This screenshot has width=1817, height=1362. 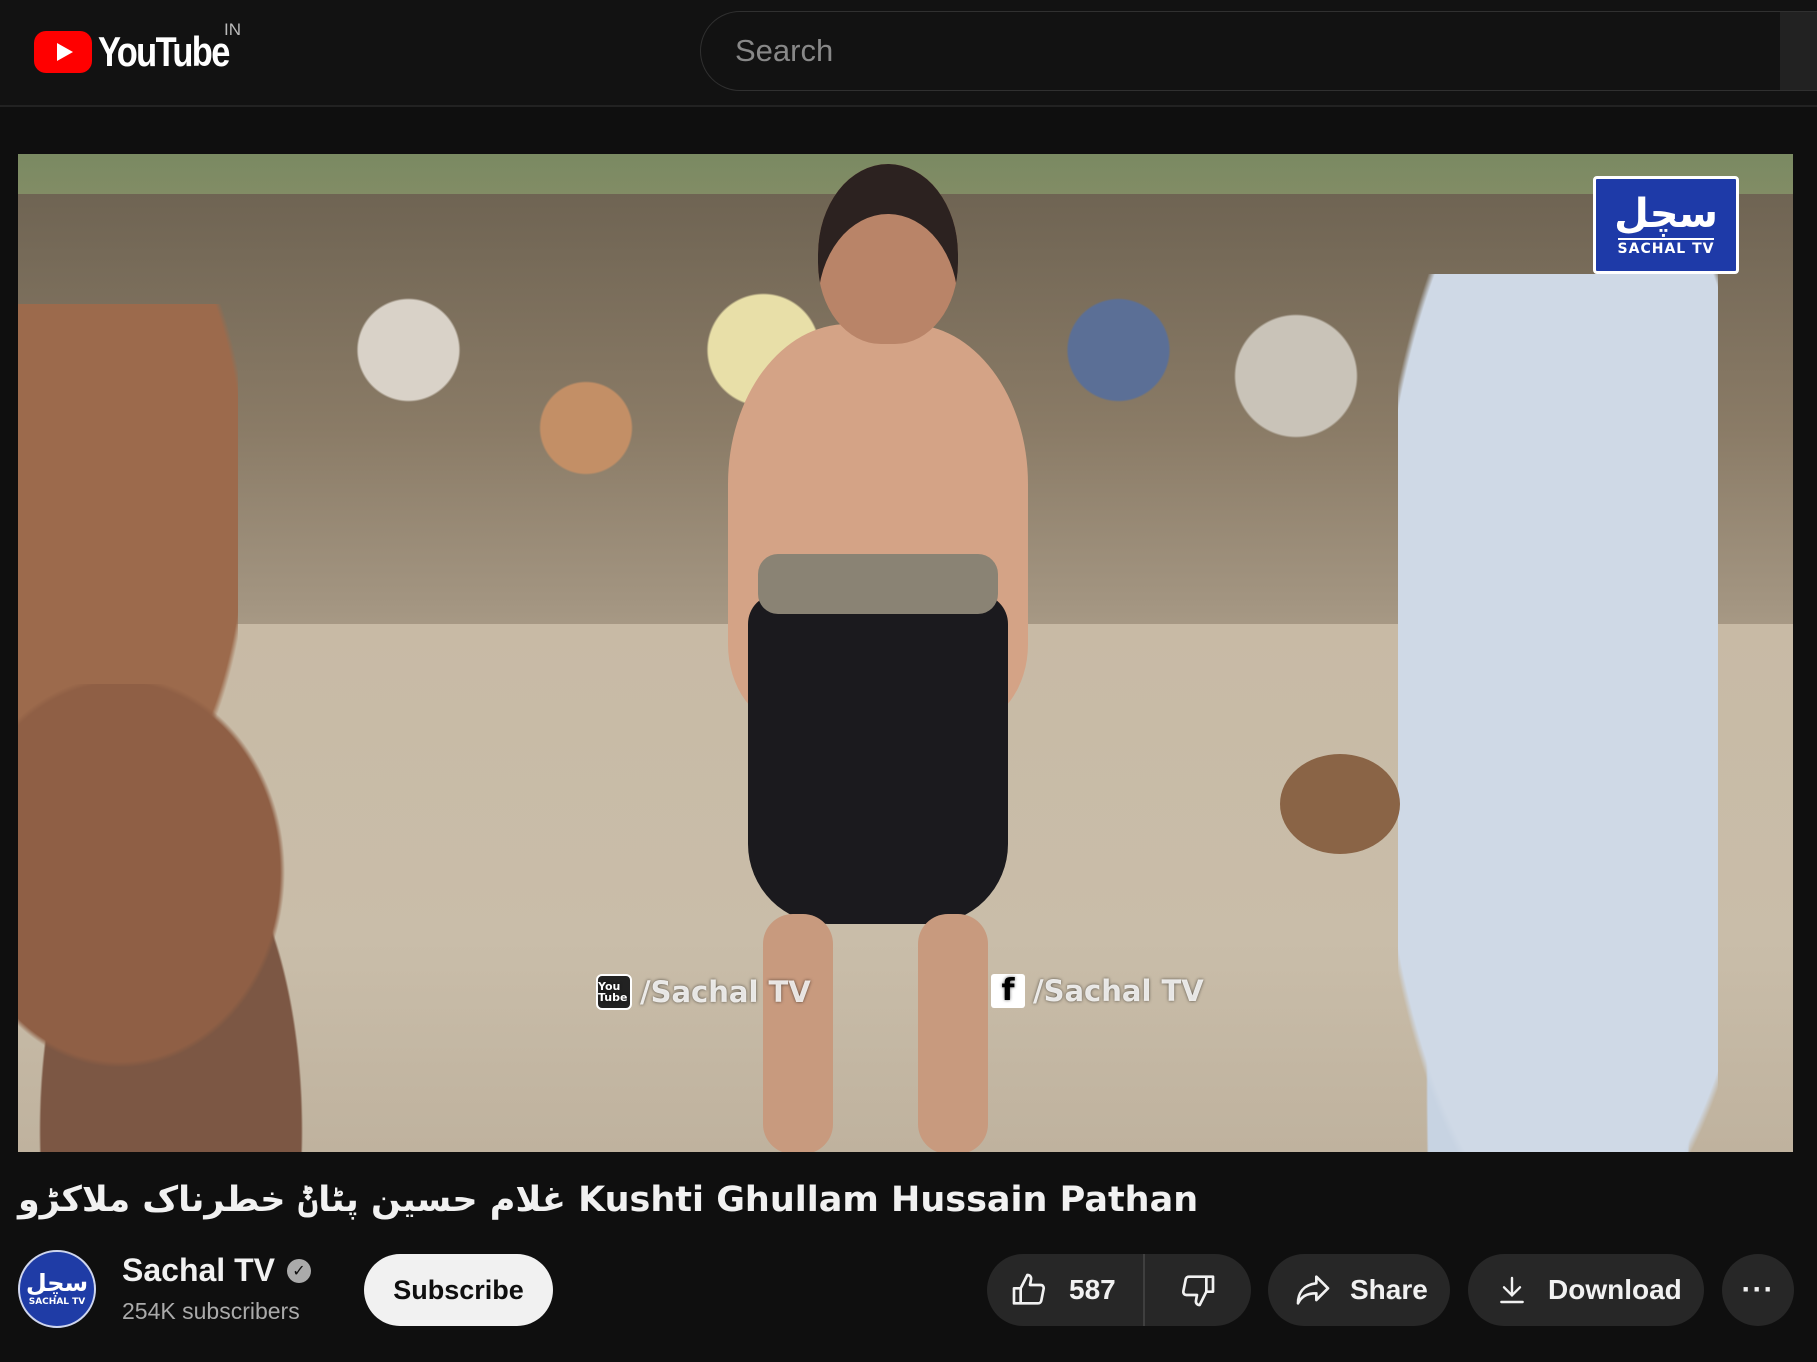 What do you see at coordinates (1512, 1290) in the screenshot?
I see `download-icon` at bounding box center [1512, 1290].